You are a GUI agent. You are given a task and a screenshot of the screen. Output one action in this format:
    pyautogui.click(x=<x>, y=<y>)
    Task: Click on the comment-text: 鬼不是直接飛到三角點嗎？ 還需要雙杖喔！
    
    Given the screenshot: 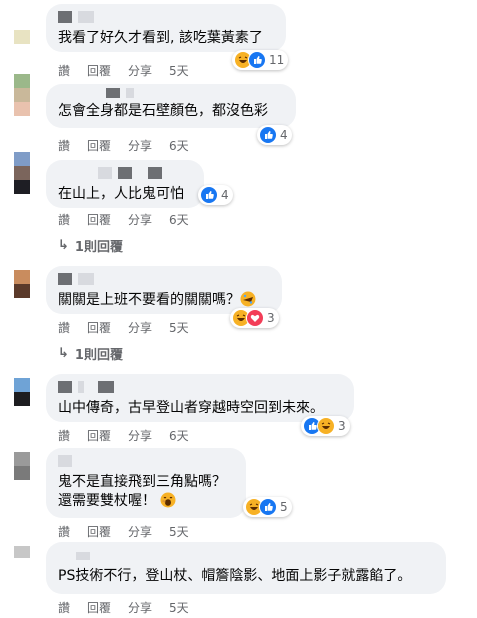 What is the action you would take?
    pyautogui.click(x=146, y=493)
    